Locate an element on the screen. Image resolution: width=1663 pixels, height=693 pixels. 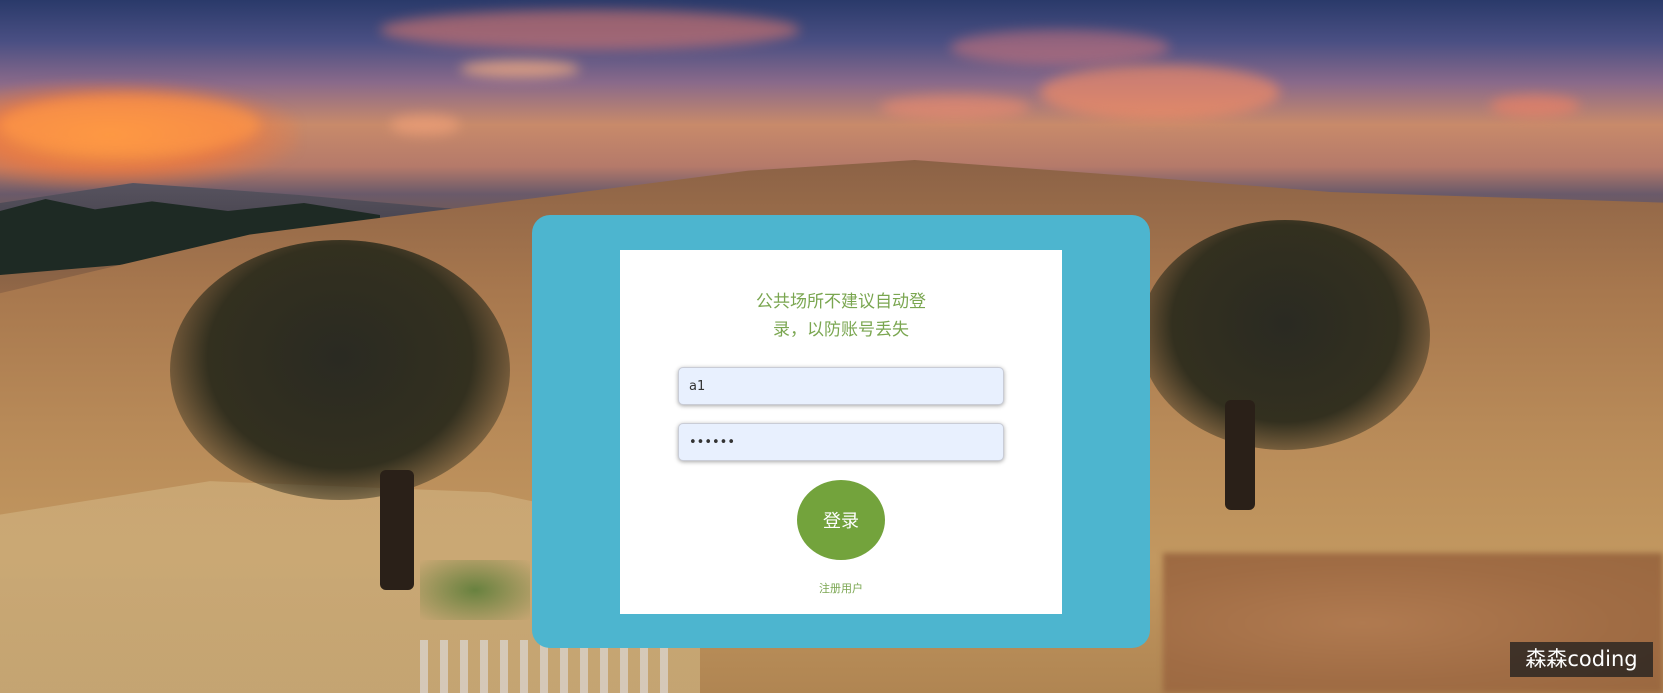
green-grass-patch is located at coordinates (475, 590).